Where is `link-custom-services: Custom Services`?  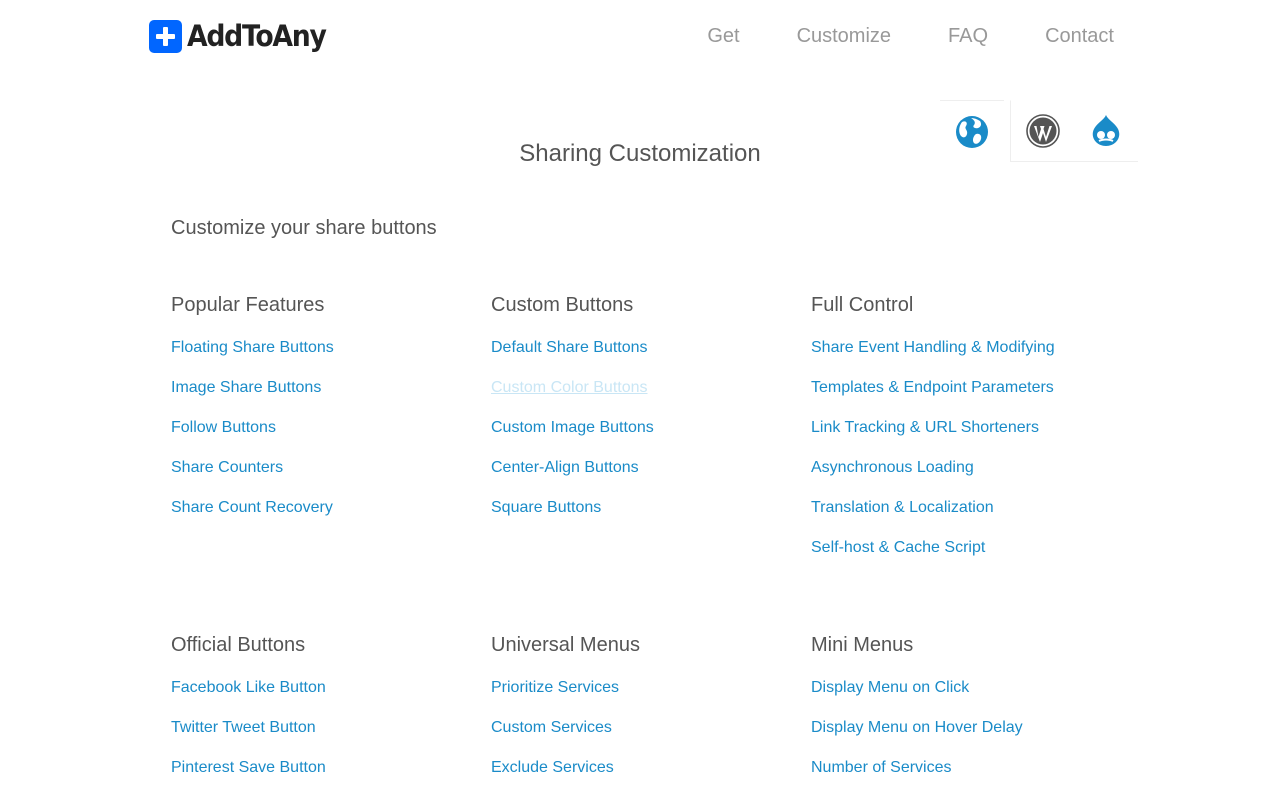
link-custom-services: Custom Services is located at coordinates (551, 727).